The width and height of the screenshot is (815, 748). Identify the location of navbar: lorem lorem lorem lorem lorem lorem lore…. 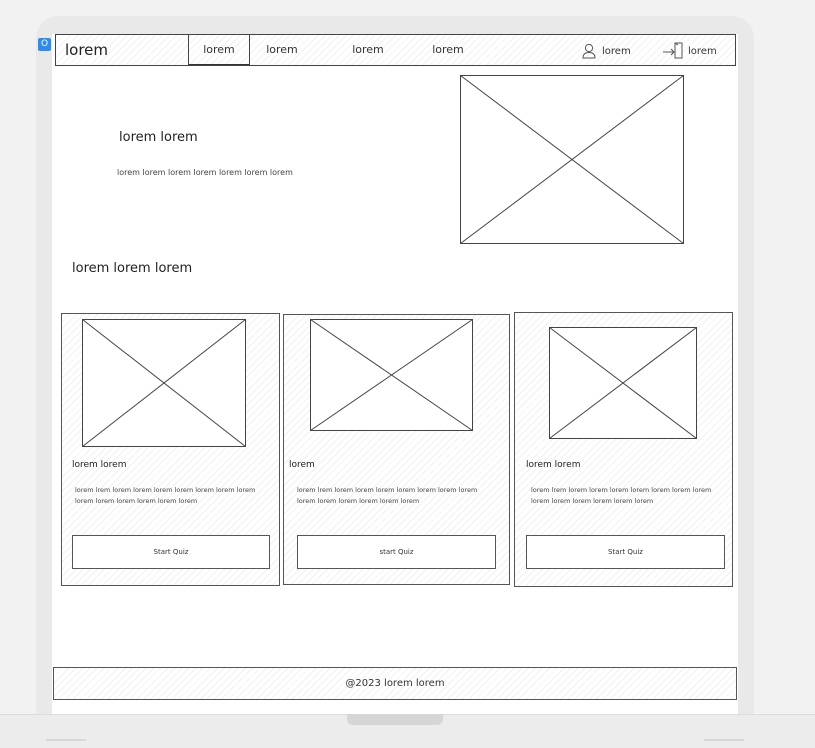
(395, 50).